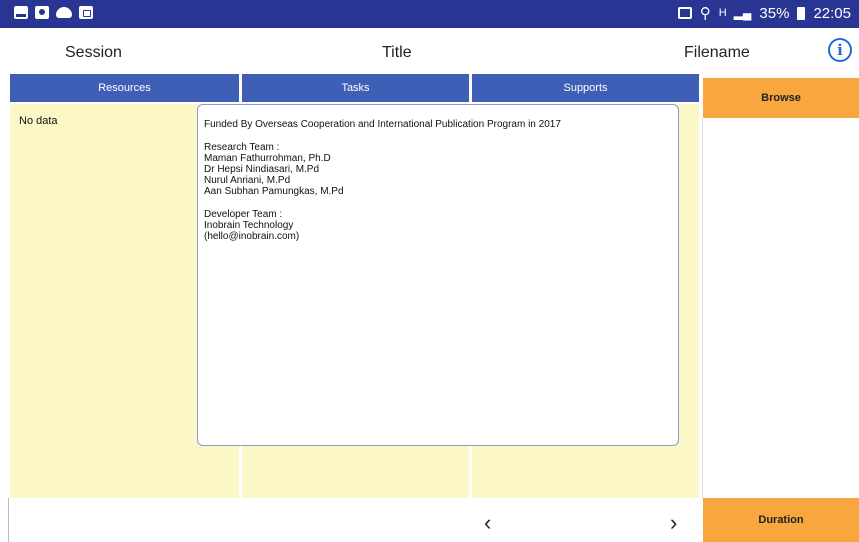  I want to click on duration-button: Duration, so click(781, 520).